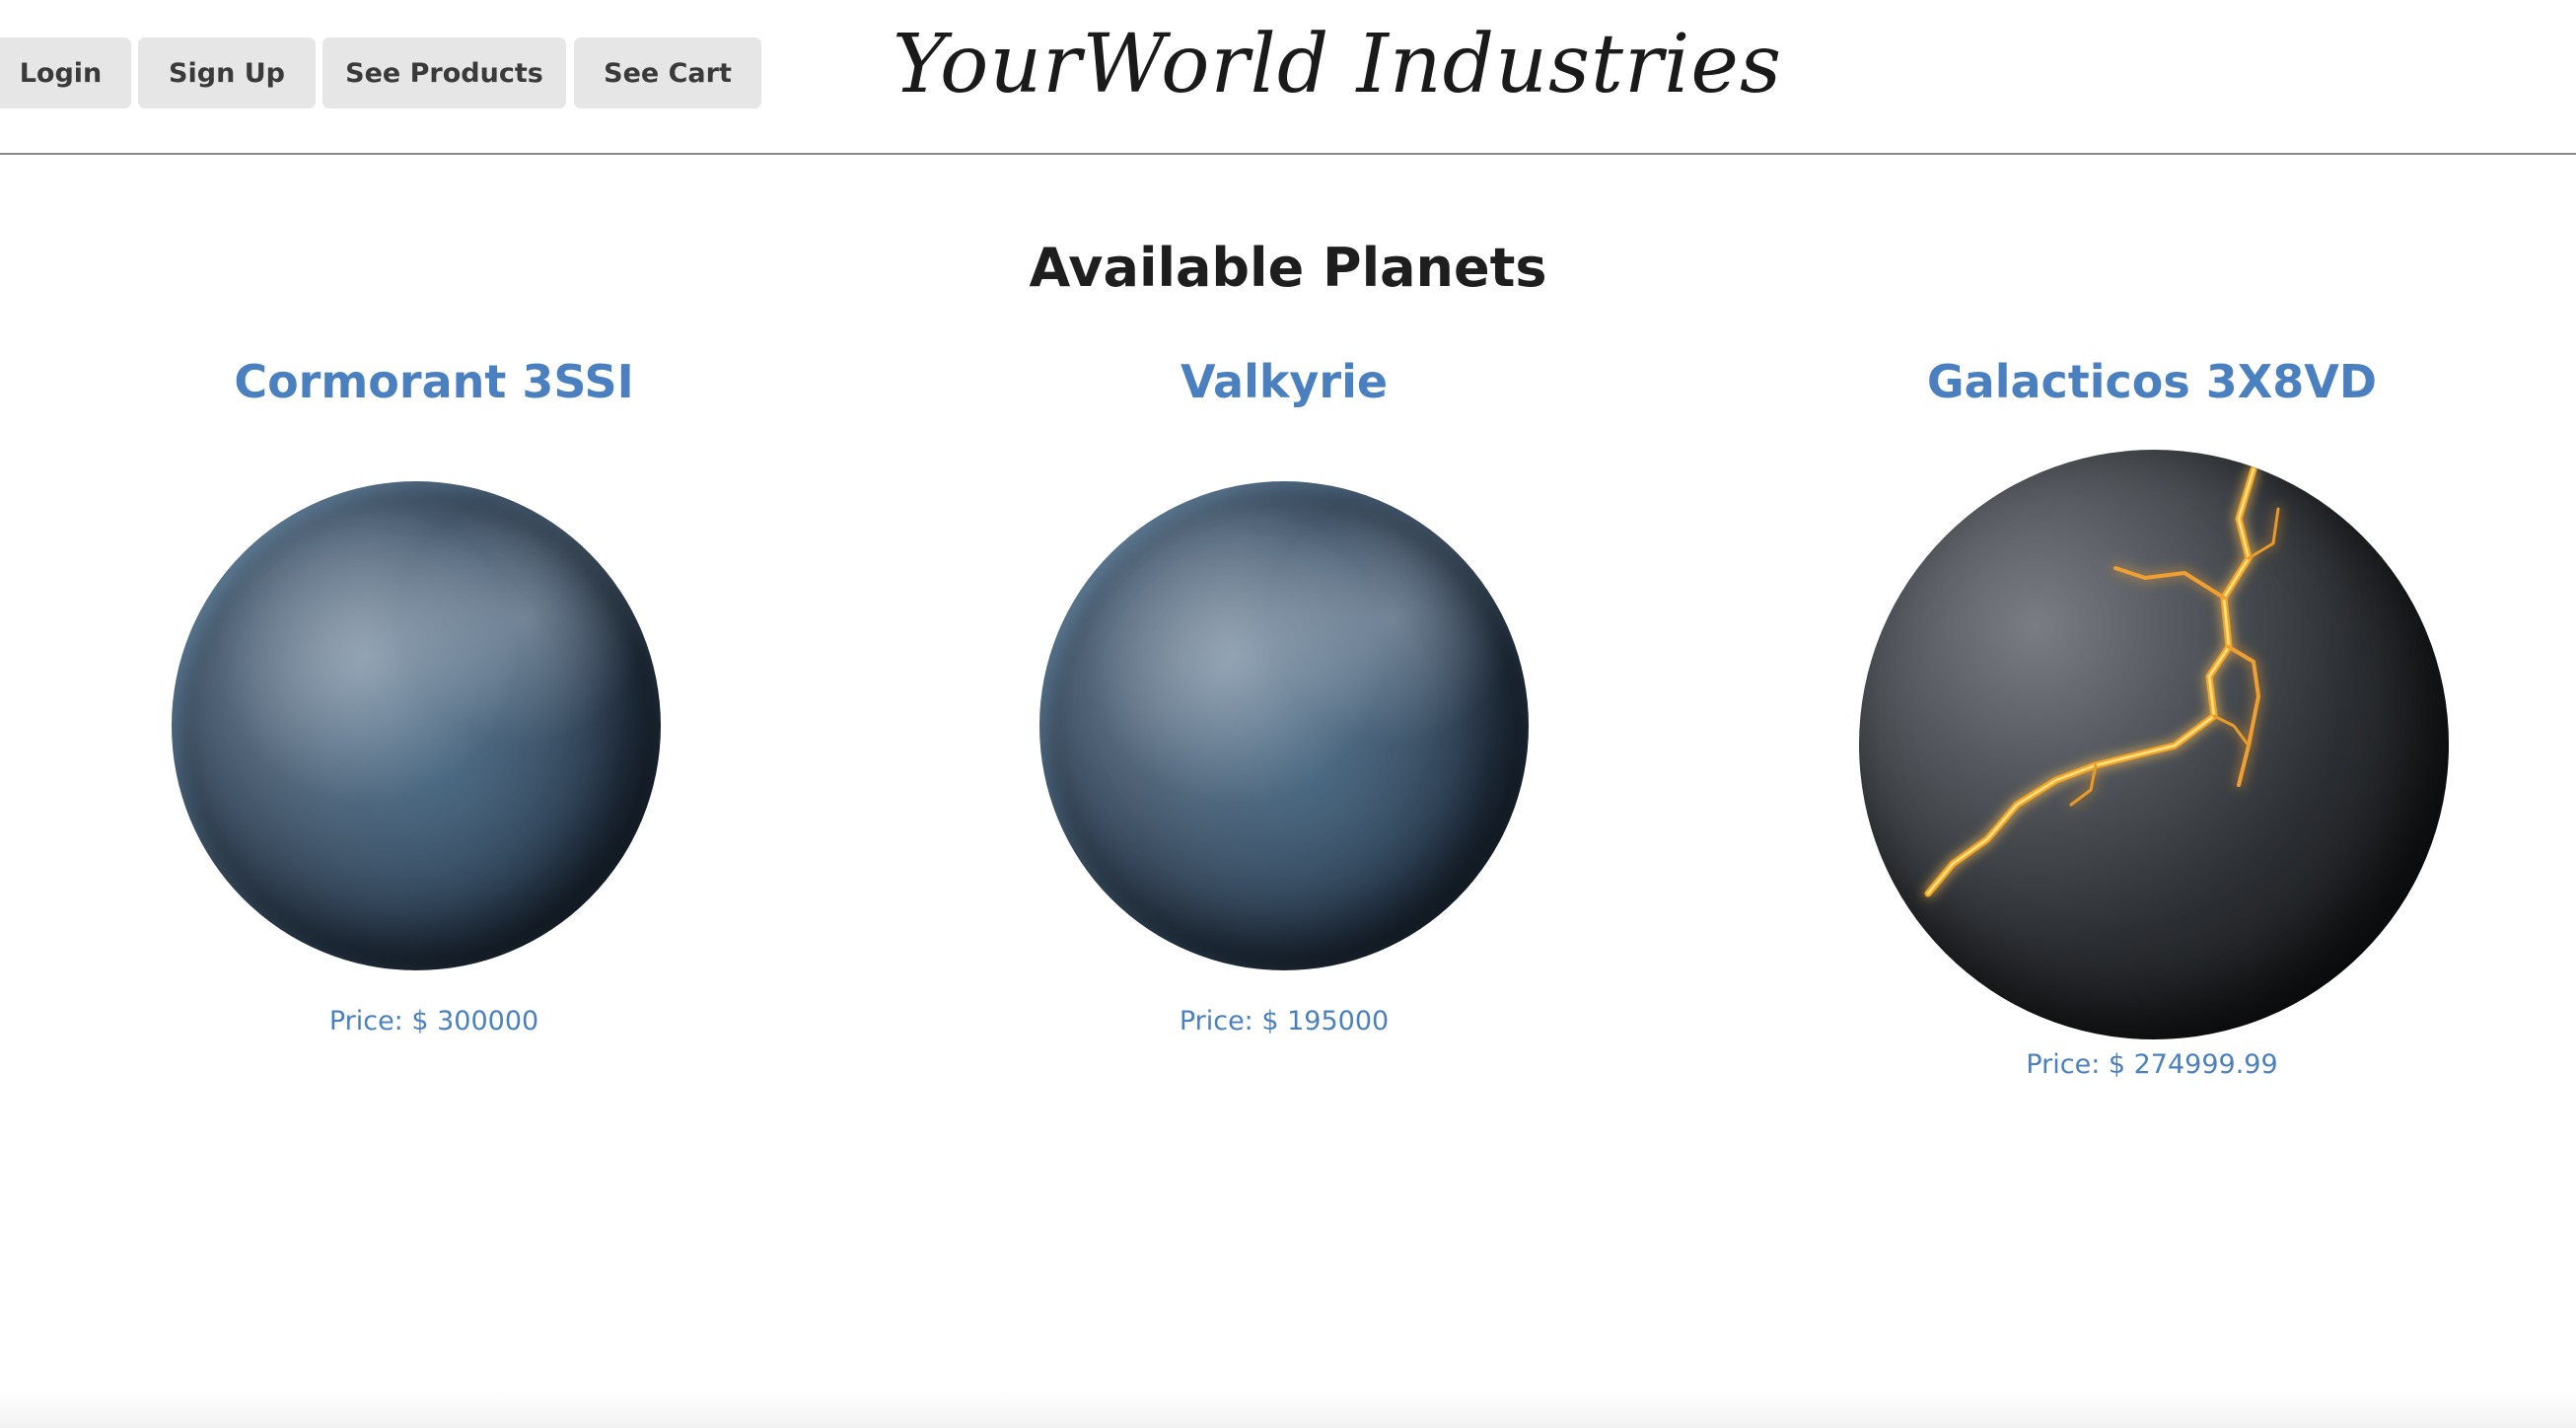 The height and width of the screenshot is (1428, 2576). Describe the element at coordinates (2152, 1064) in the screenshot. I see `product-price: Price: $ 274999.99` at that location.